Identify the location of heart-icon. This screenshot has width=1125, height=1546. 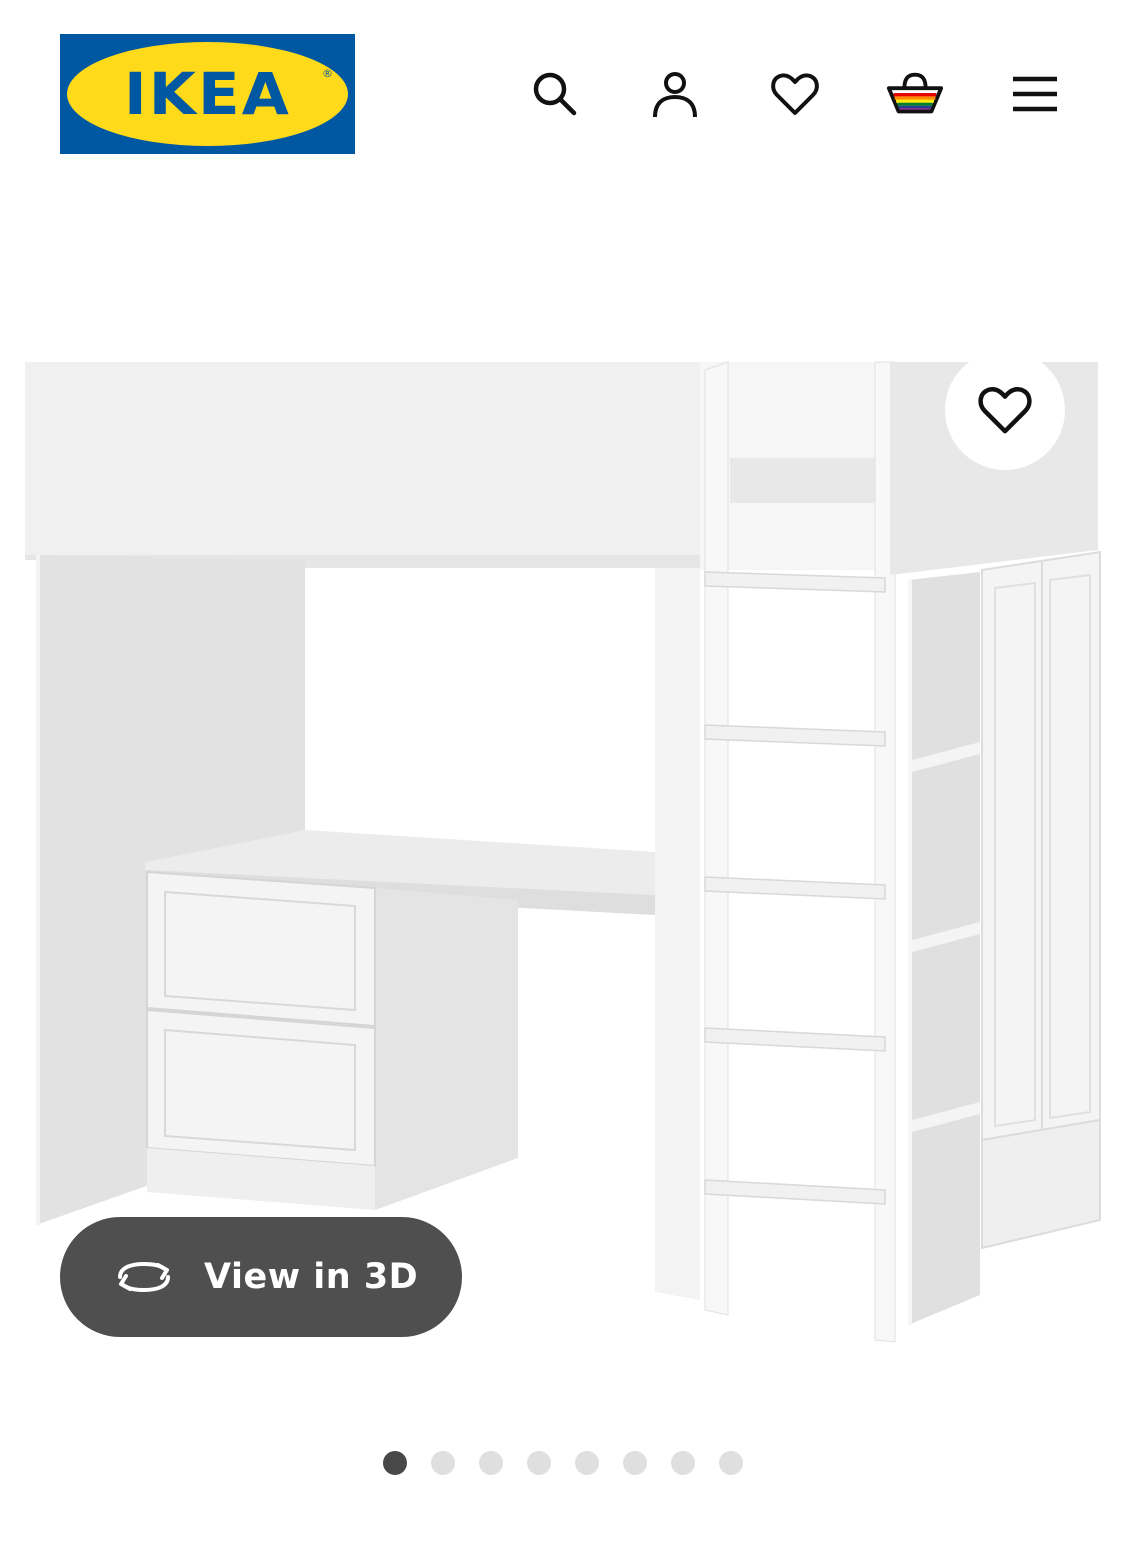
(1005, 410).